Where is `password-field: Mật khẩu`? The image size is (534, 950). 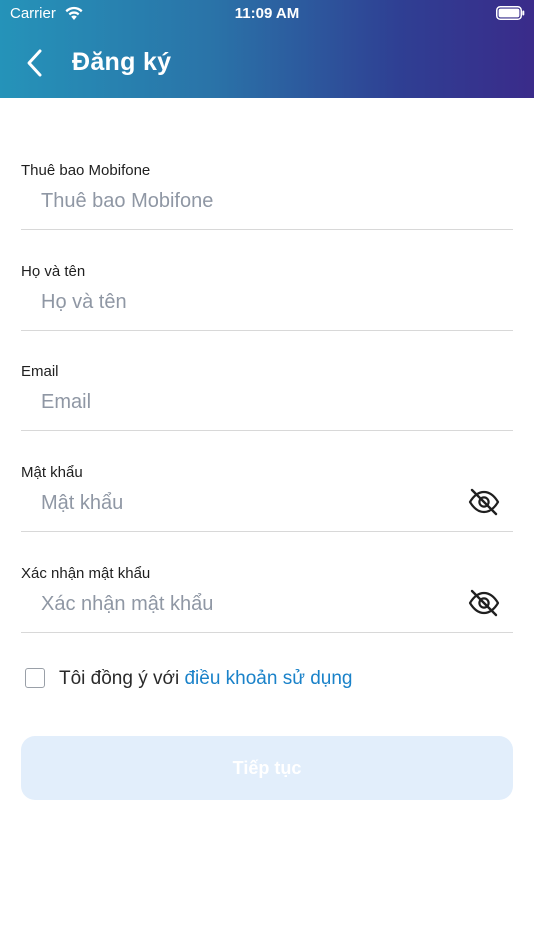 password-field: Mật khẩu is located at coordinates (267, 498).